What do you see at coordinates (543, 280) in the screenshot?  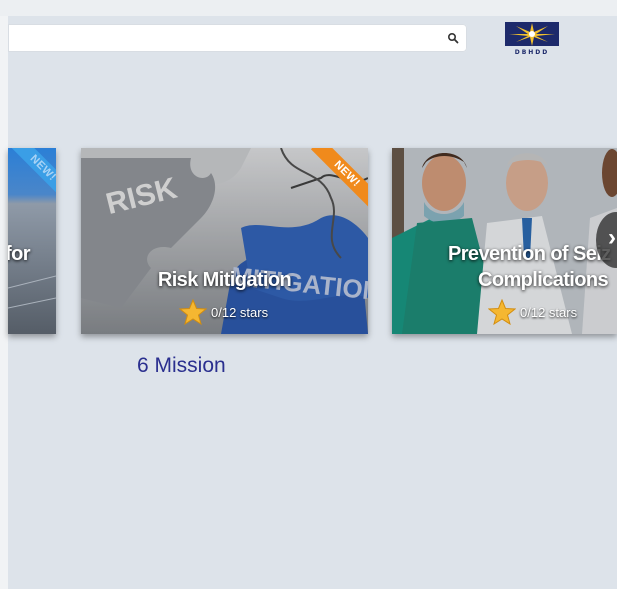 I see `card-title-line2: Complications` at bounding box center [543, 280].